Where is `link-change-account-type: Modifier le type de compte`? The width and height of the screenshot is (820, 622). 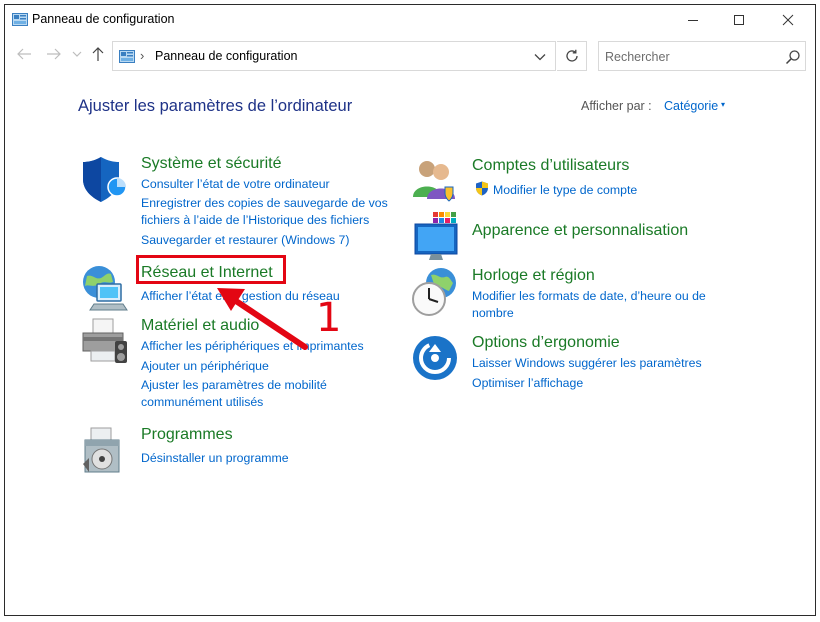
link-change-account-type: Modifier le type de compte is located at coordinates (565, 190).